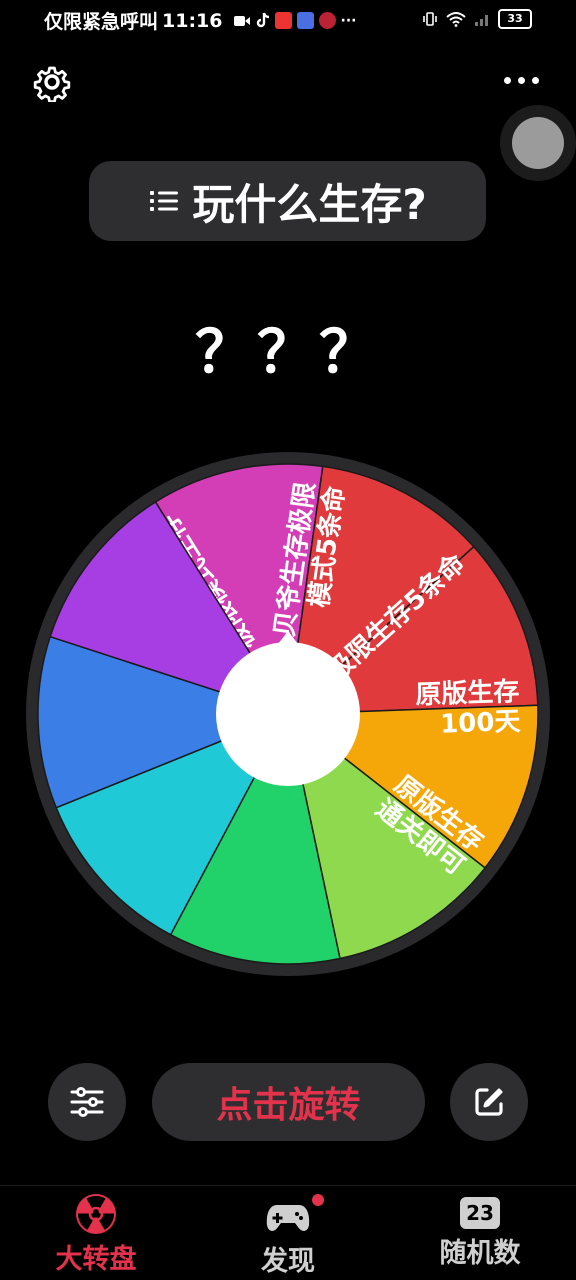  What do you see at coordinates (262, 20) in the screenshot?
I see `tiktok-icon` at bounding box center [262, 20].